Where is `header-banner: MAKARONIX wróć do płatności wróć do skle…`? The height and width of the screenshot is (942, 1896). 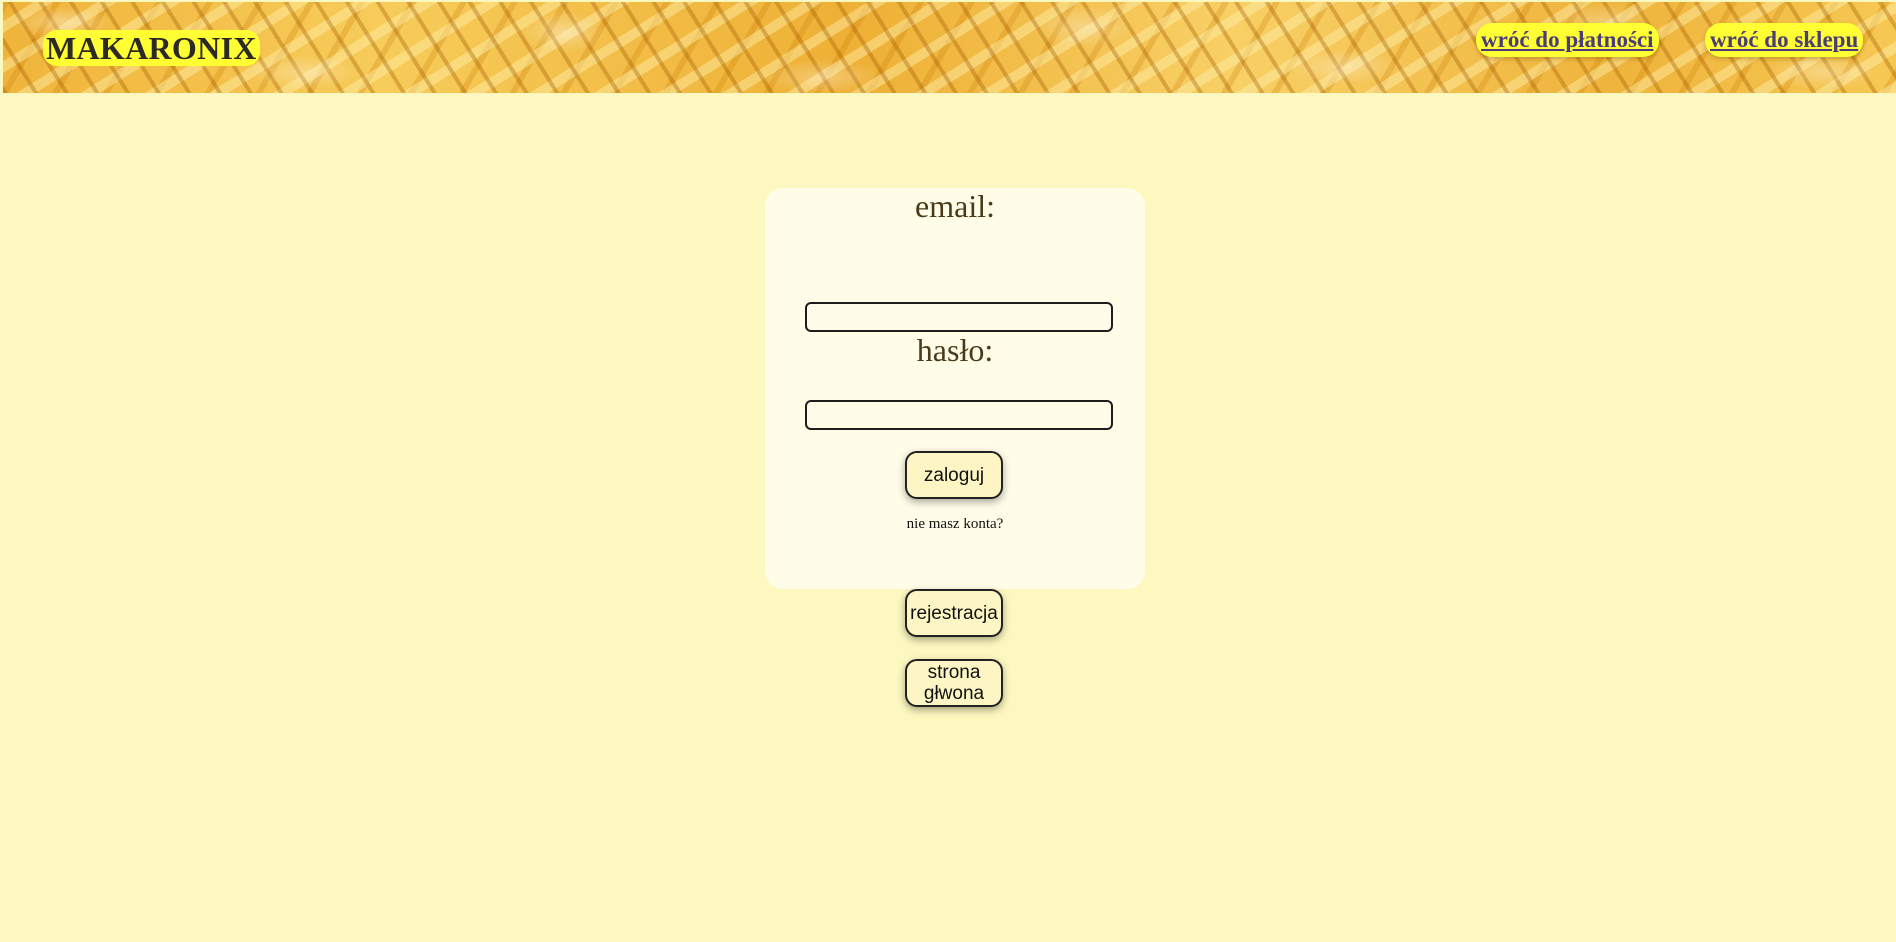
header-banner: MAKARONIX wróć do płatności wróć do skle… is located at coordinates (949, 47).